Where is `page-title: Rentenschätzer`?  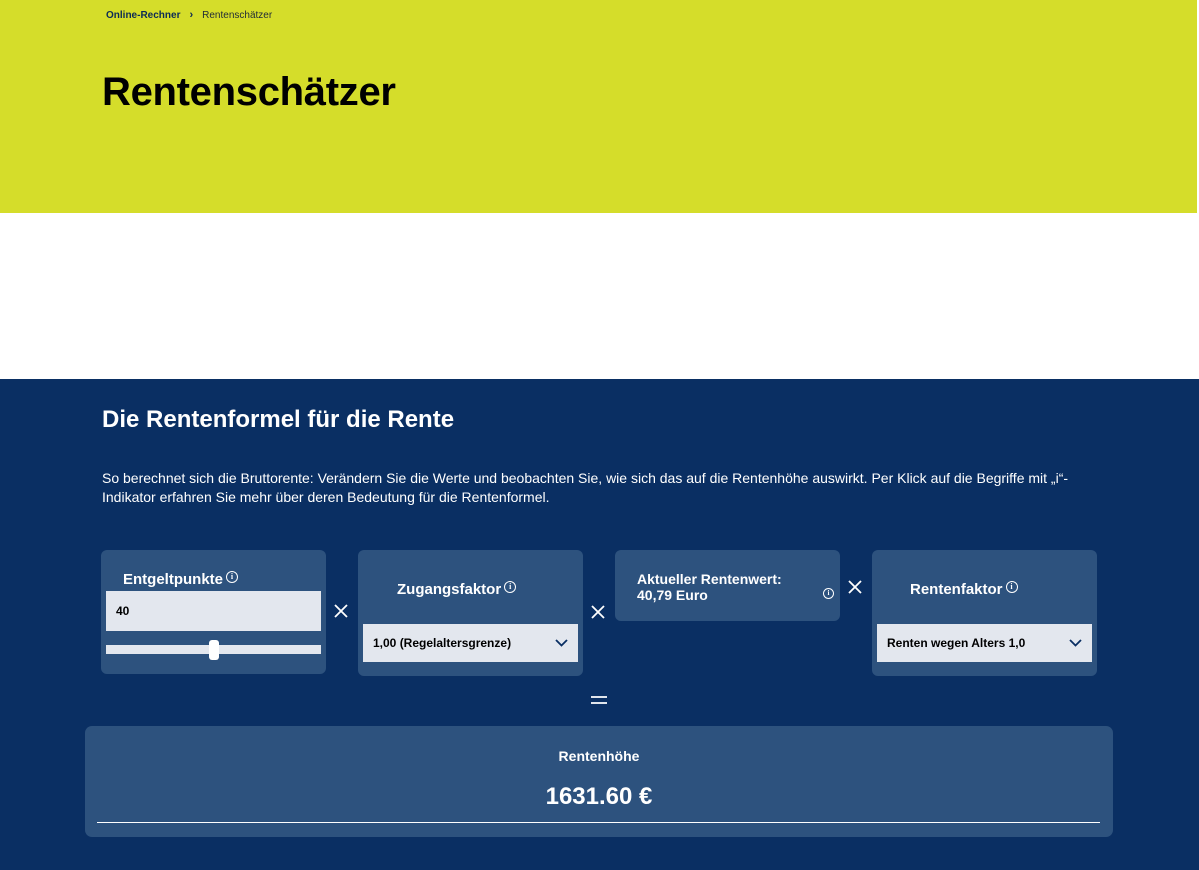 page-title: Rentenschätzer is located at coordinates (249, 92).